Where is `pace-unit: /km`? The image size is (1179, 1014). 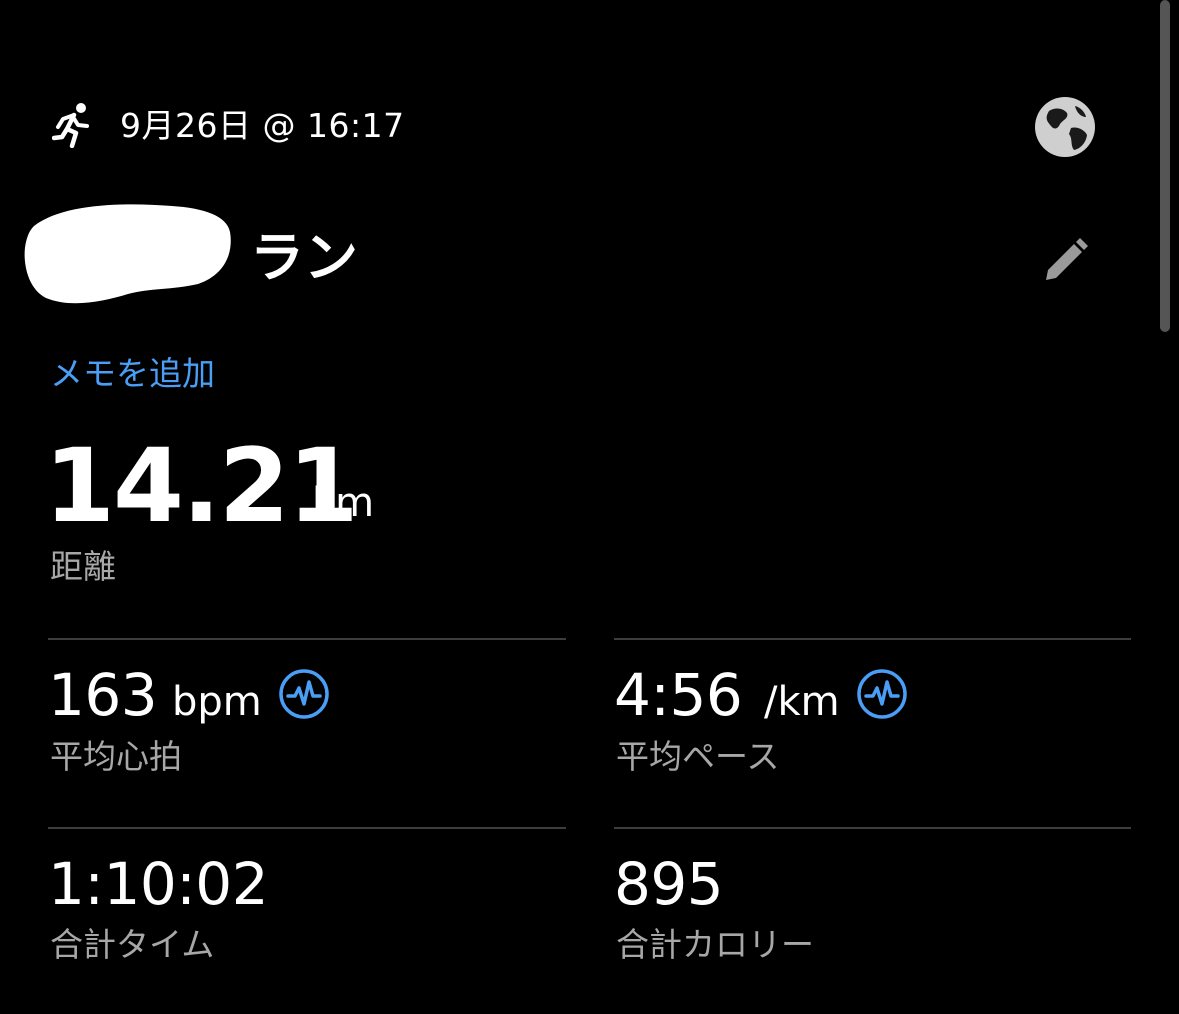
pace-unit: /km is located at coordinates (802, 702).